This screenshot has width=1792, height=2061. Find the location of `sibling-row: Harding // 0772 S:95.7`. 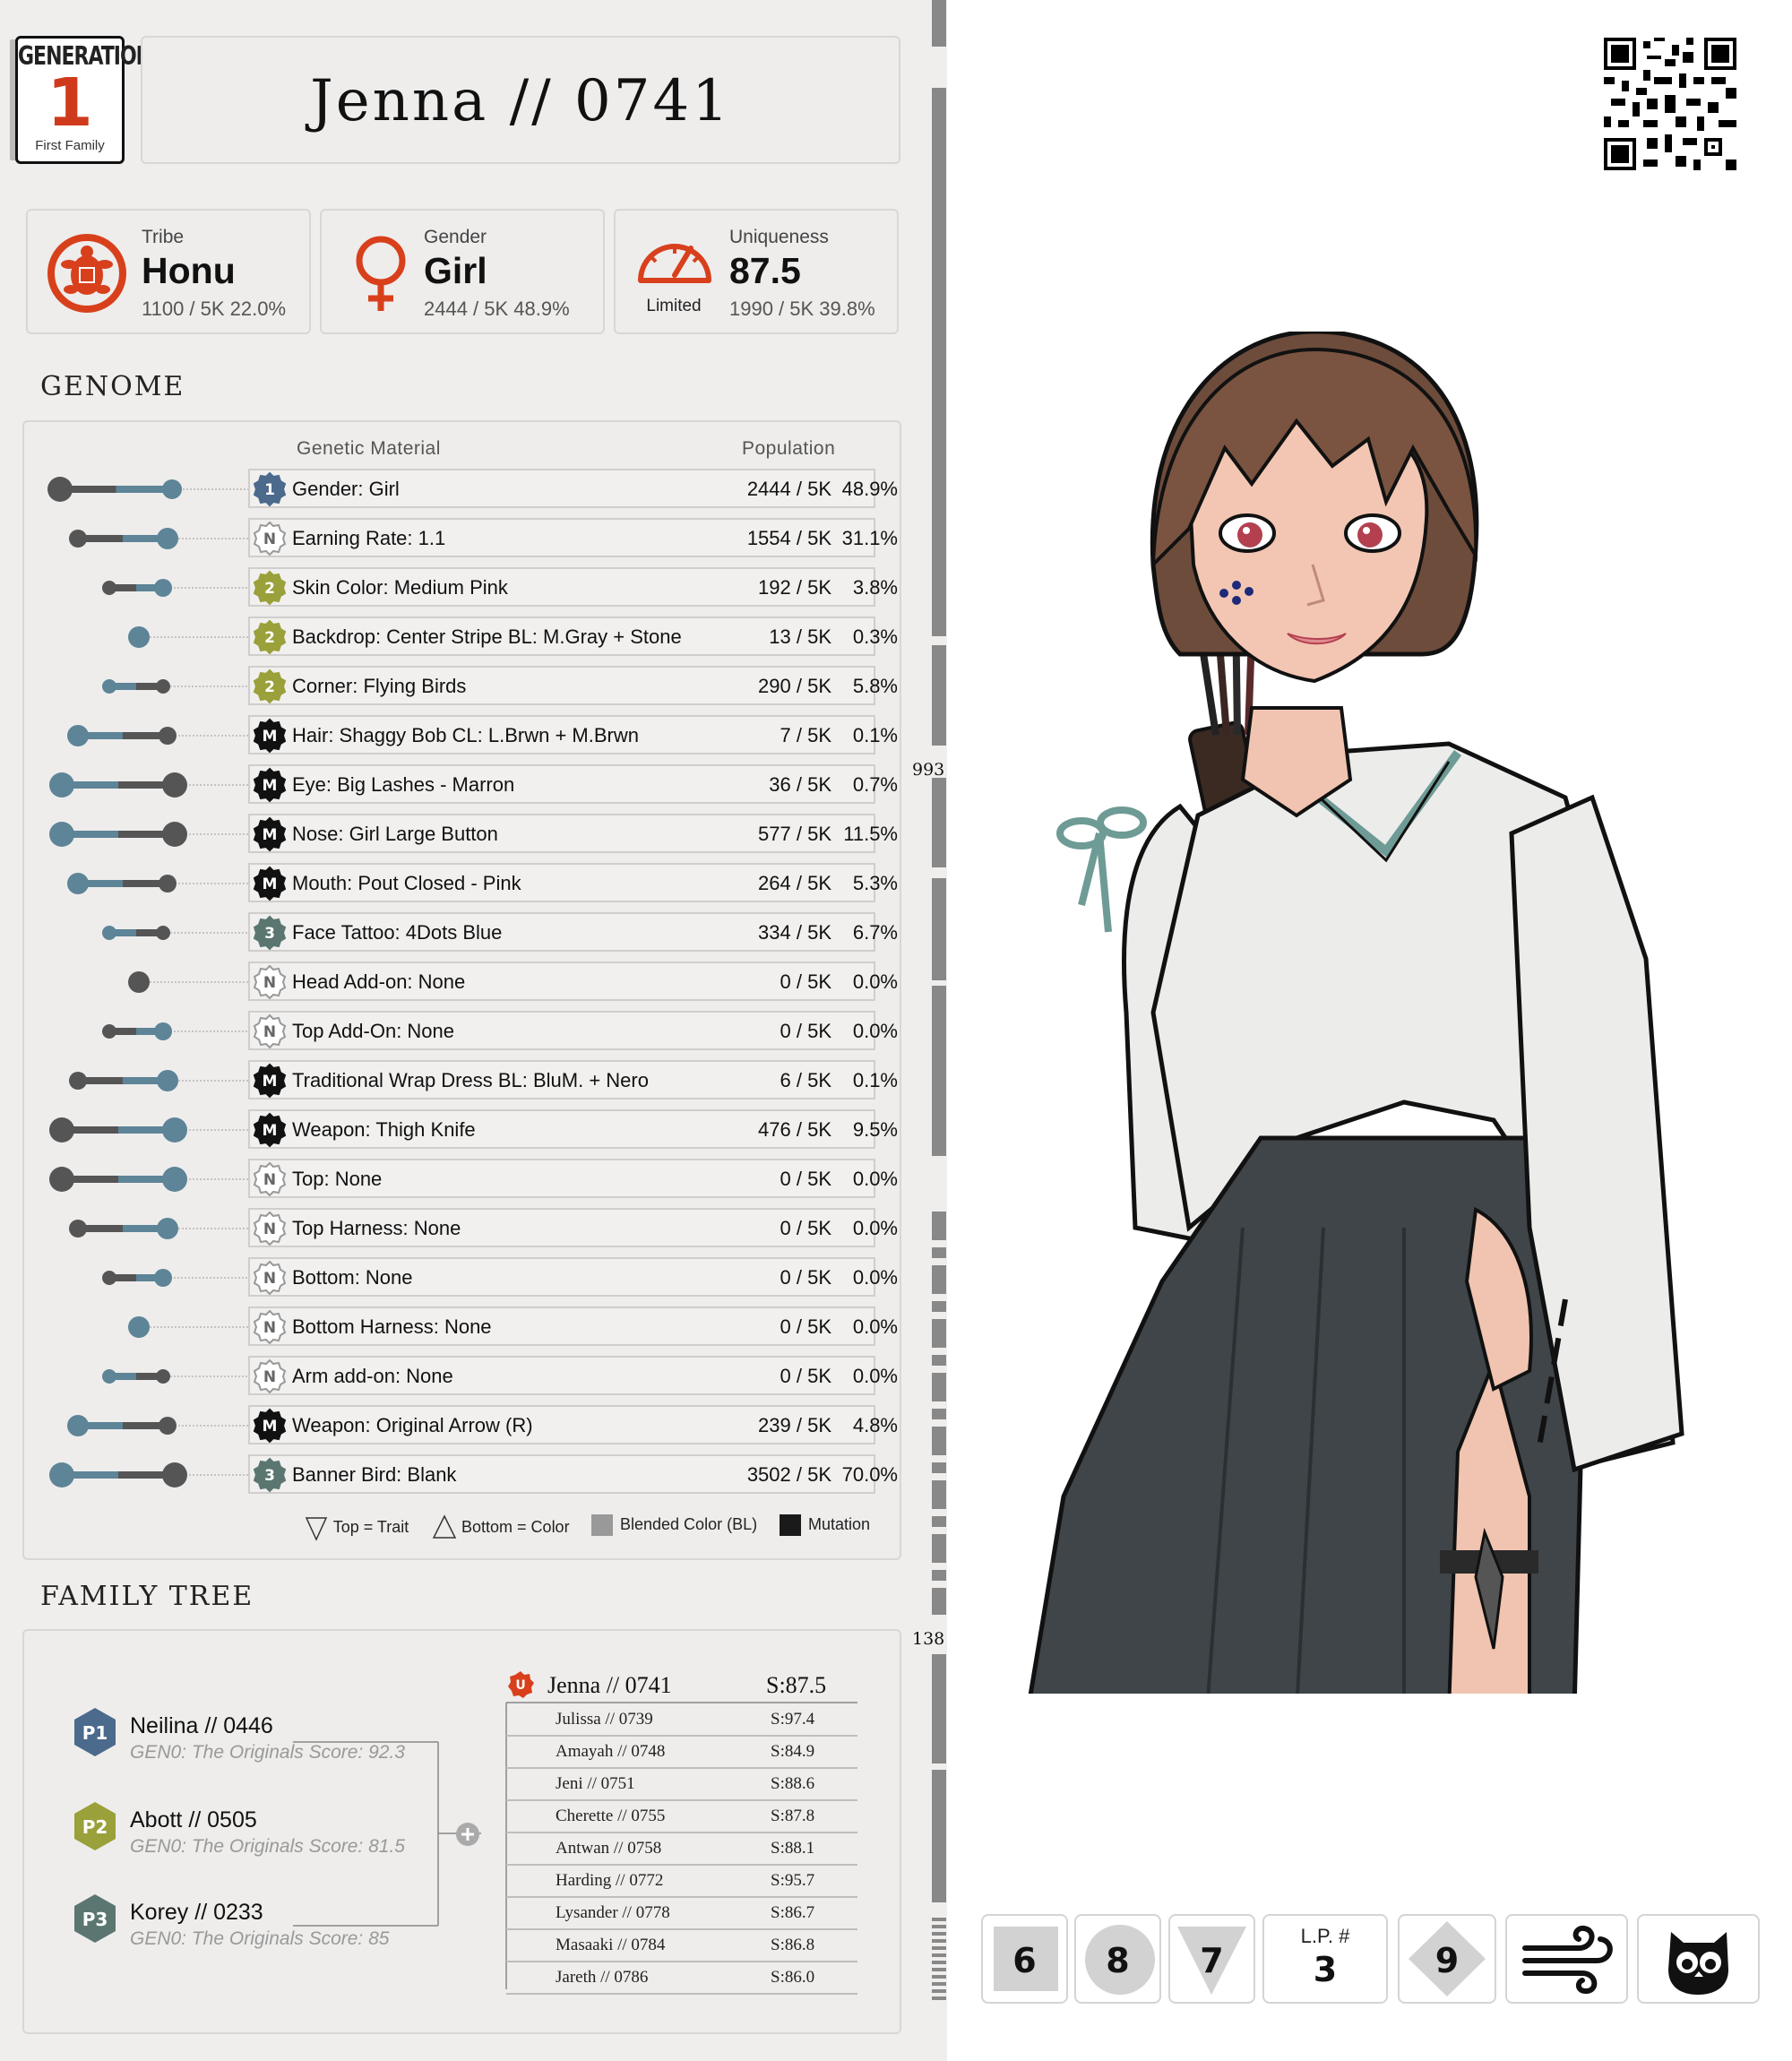

sibling-row: Harding // 0772 S:95.7 is located at coordinates (681, 1882).